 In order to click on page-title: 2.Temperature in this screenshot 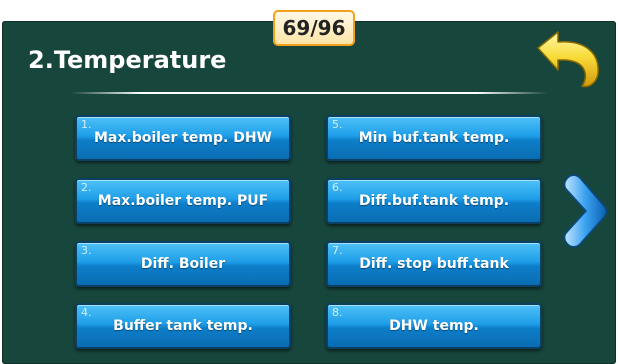, I will do `click(127, 60)`.